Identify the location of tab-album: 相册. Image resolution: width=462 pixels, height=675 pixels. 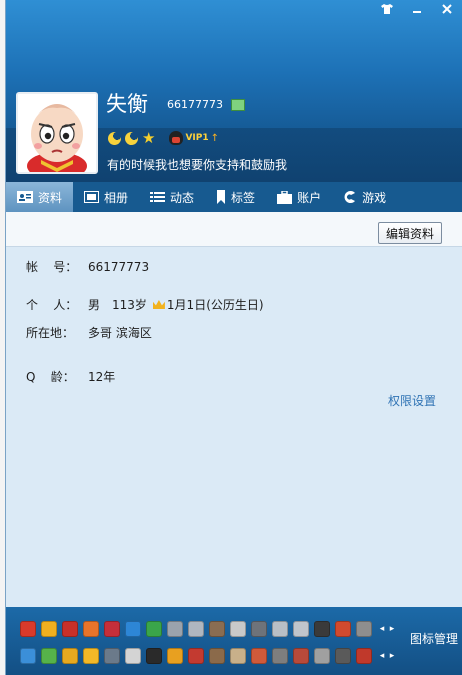
(106, 197).